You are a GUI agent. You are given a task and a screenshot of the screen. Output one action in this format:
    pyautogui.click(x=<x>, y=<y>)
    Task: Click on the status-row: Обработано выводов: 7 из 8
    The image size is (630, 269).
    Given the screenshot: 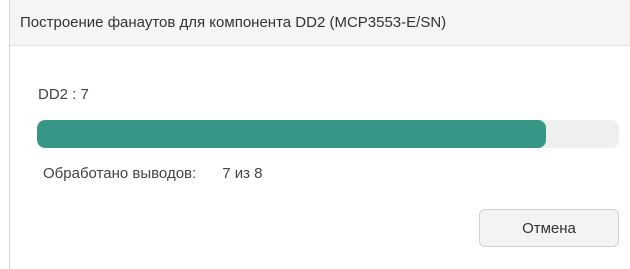 What is the action you would take?
    pyautogui.click(x=152, y=173)
    